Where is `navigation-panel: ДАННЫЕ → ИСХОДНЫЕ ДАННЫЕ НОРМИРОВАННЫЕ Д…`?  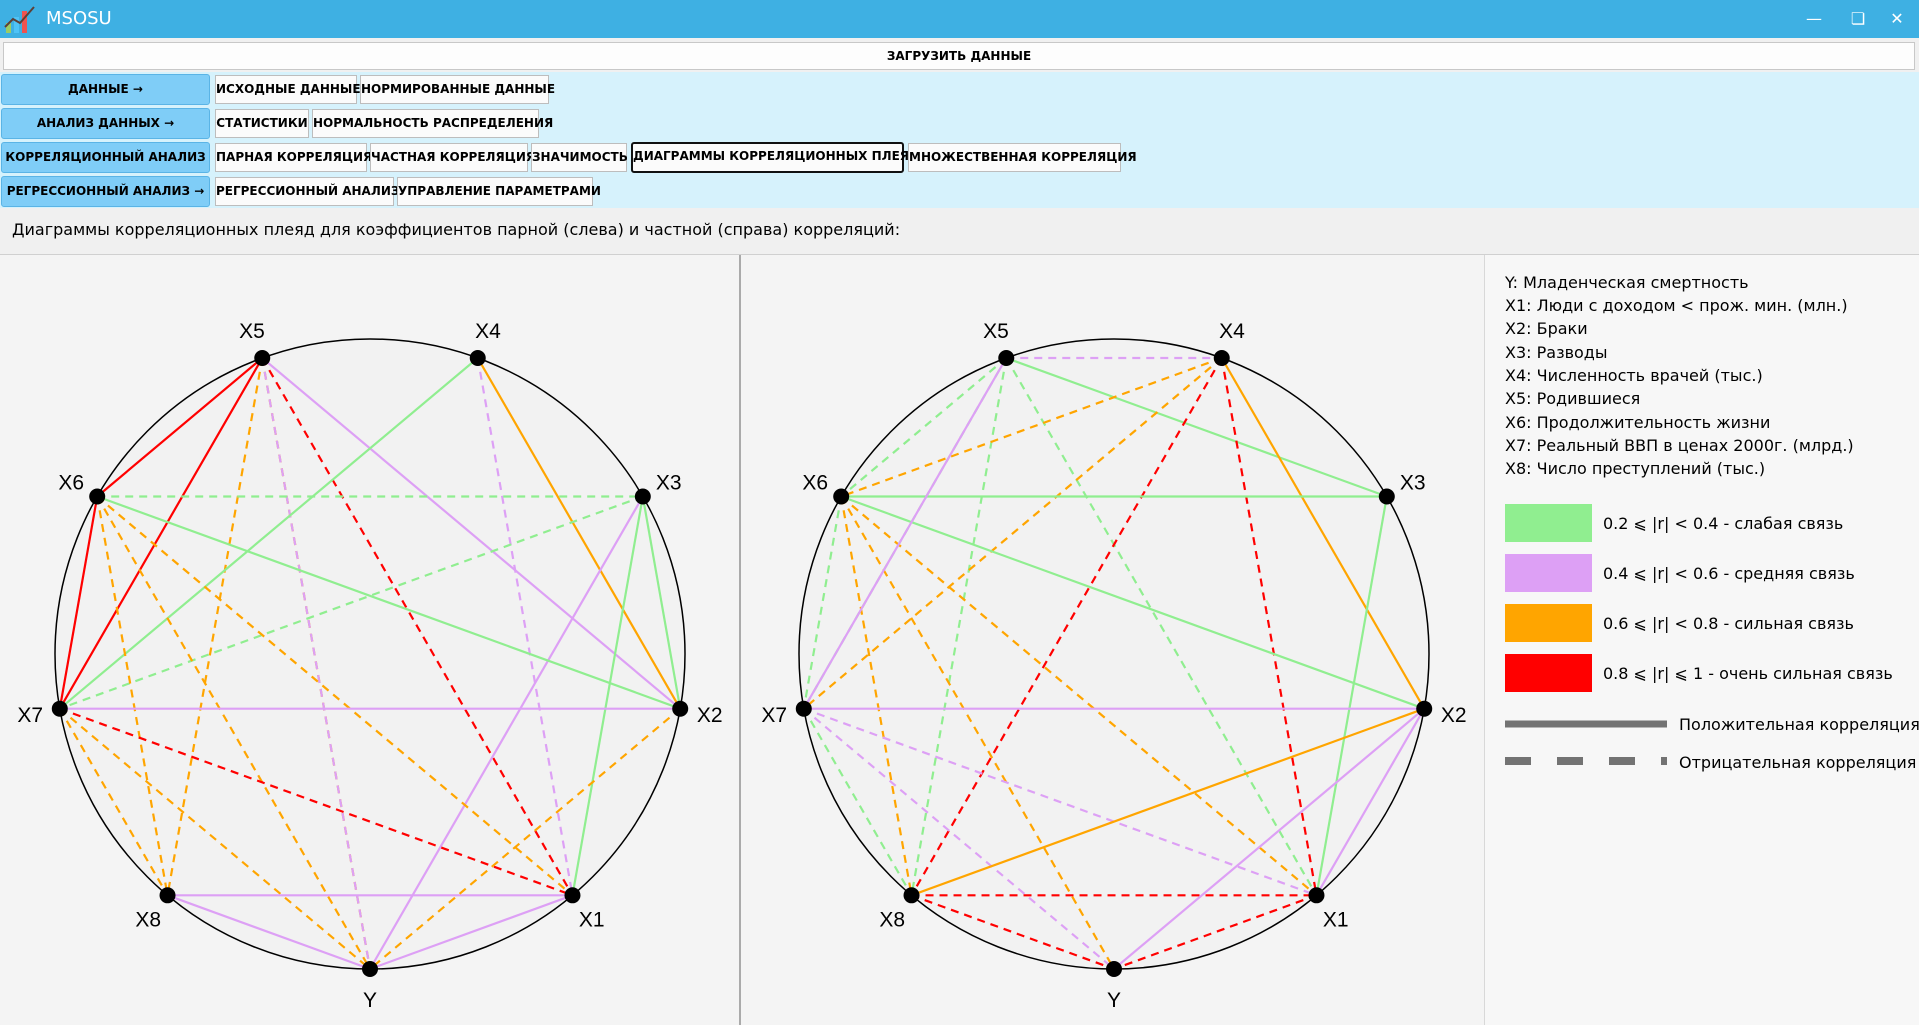
navigation-panel: ДАННЫЕ → ИСХОДНЫЕ ДАННЫЕ НОРМИРОВАННЫЕ Д… is located at coordinates (959, 140).